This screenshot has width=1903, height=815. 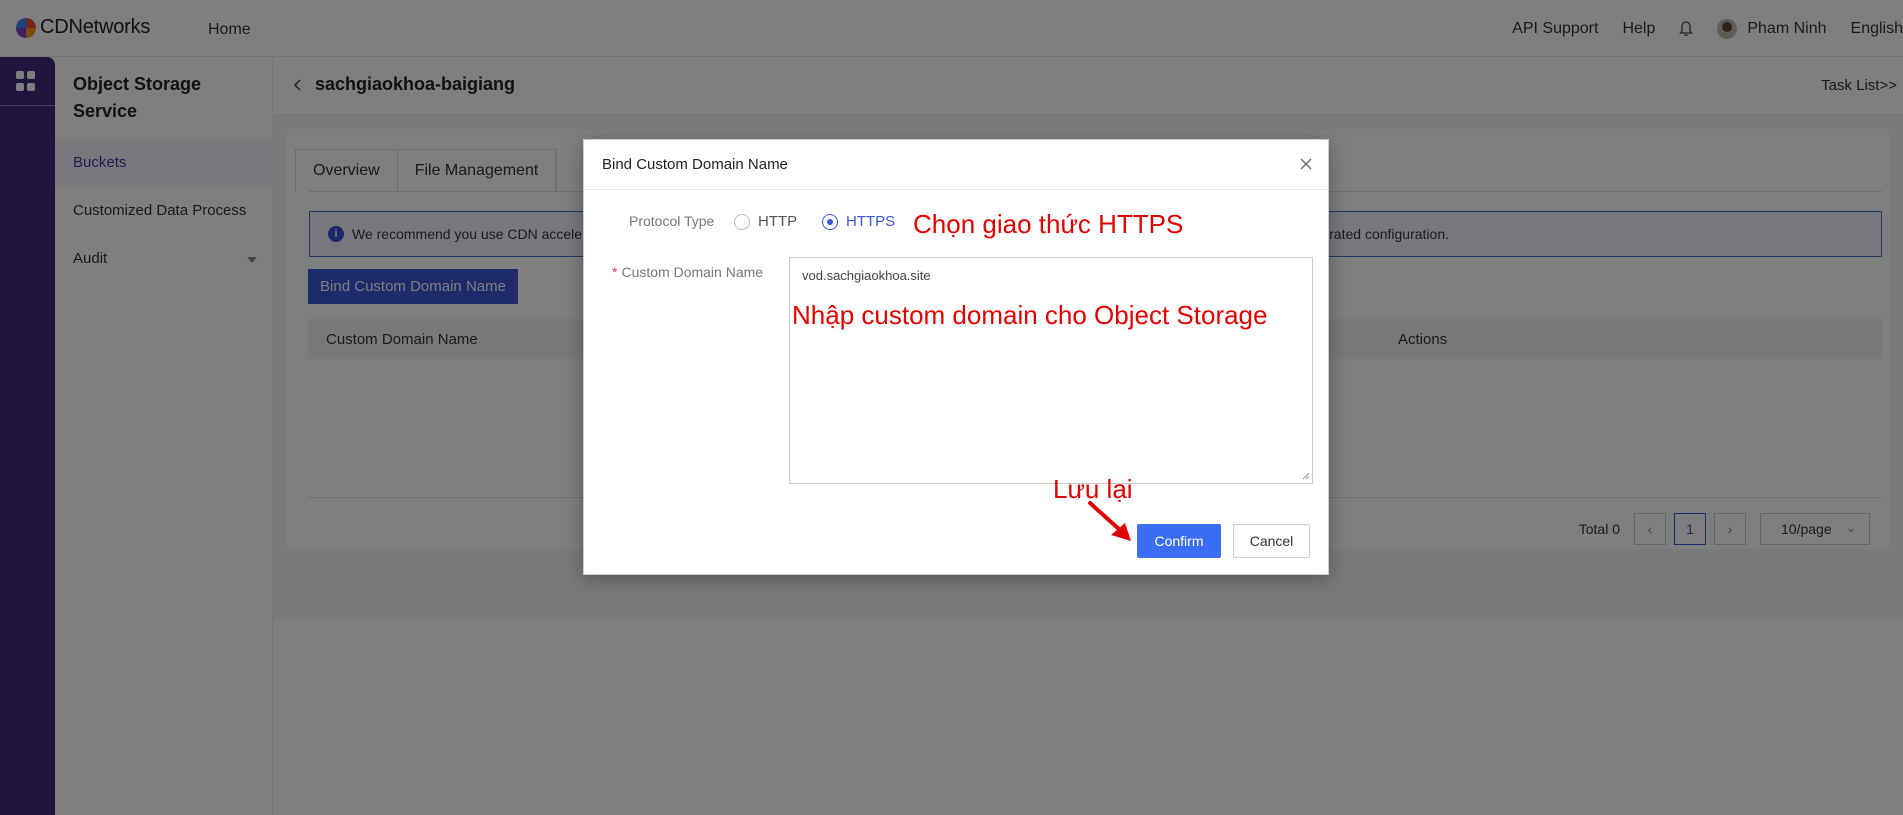 I want to click on confirm-button: Confirm, so click(x=1179, y=541).